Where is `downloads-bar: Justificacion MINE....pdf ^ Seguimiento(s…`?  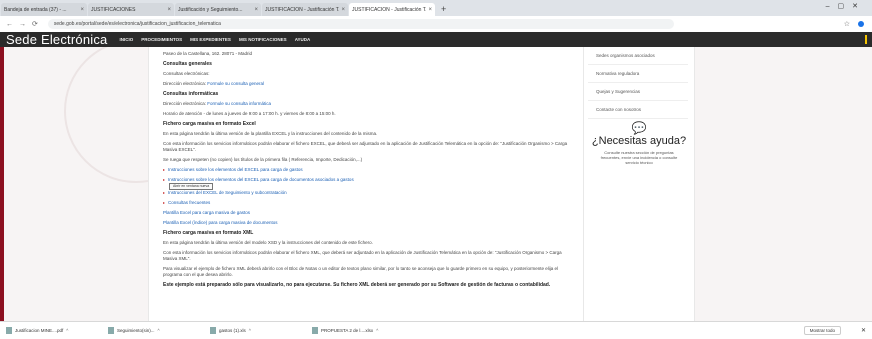
downloads-bar: Justificacion MINE....pdf ^ Seguimiento(s… is located at coordinates (436, 330).